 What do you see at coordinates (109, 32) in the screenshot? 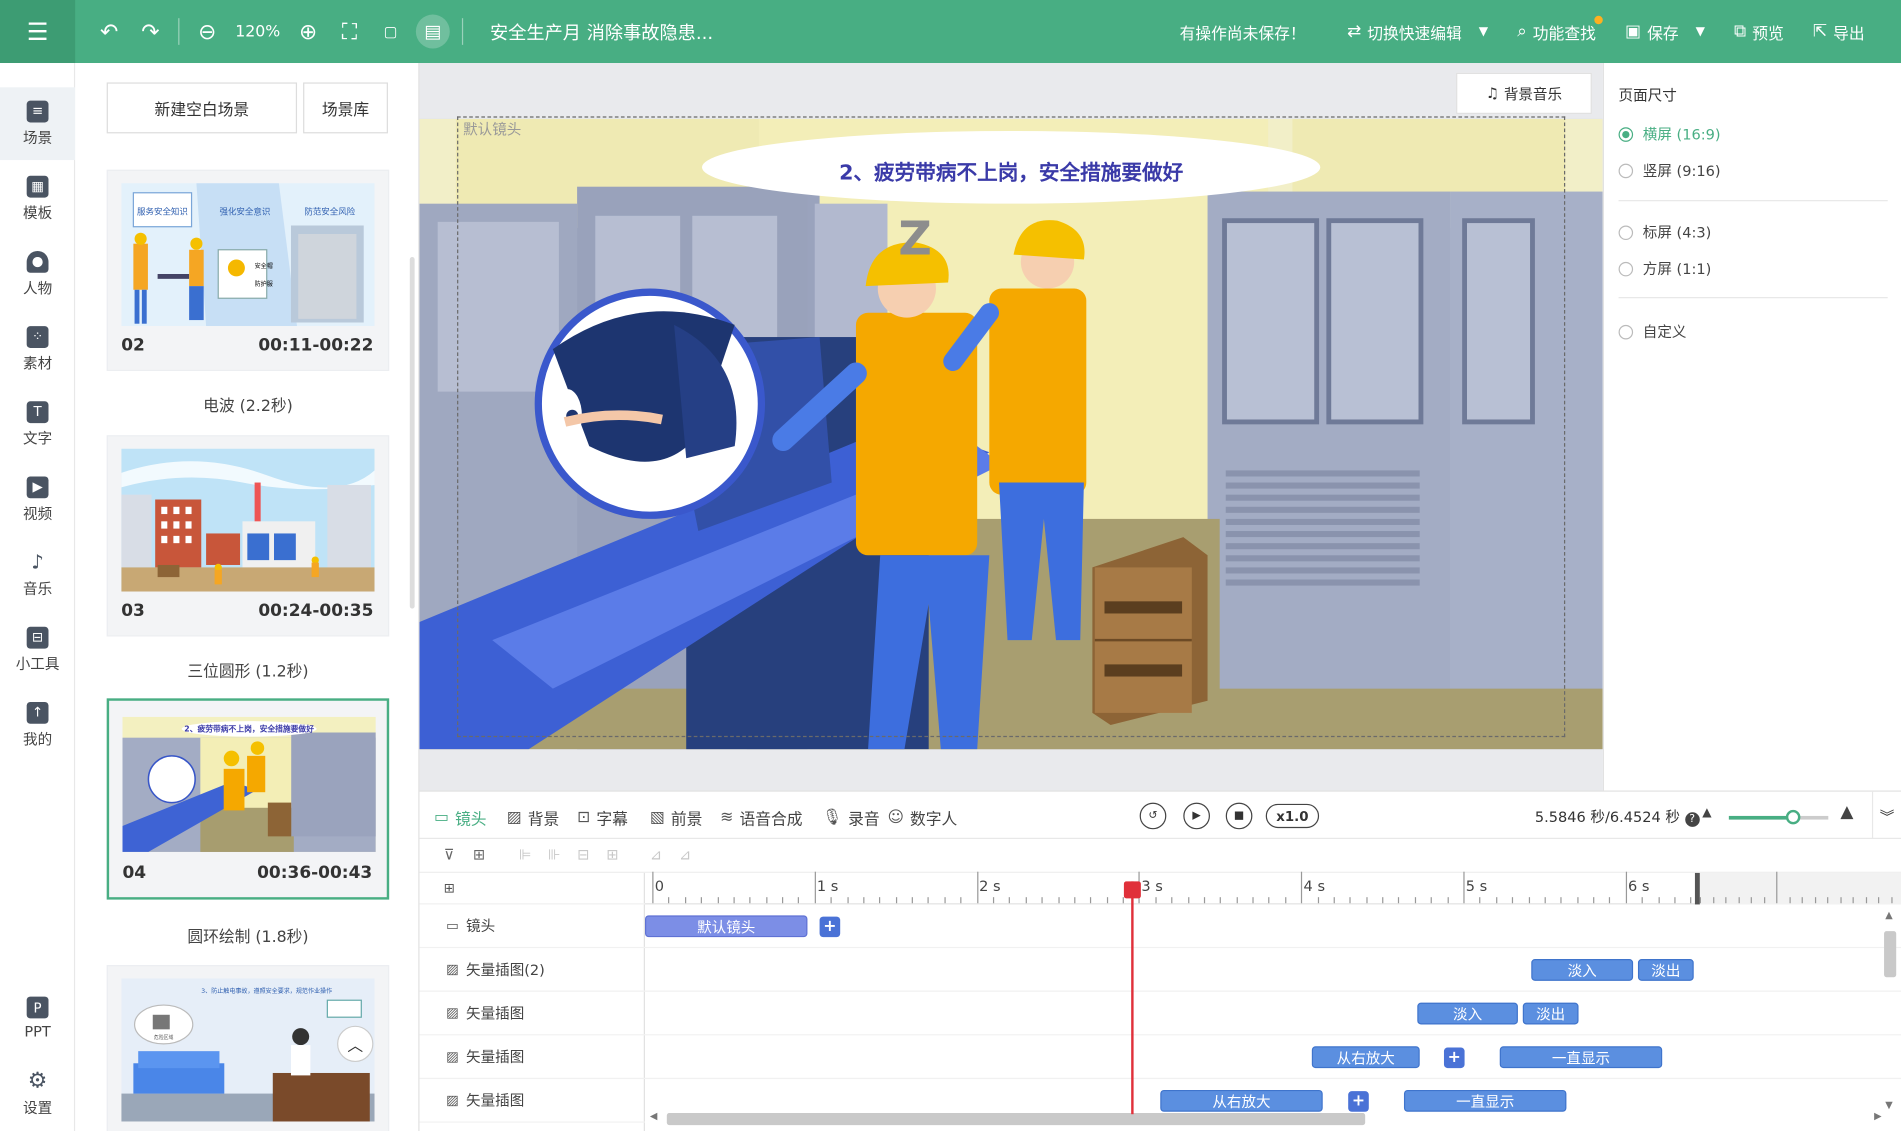
I see `undo-icon: ↶` at bounding box center [109, 32].